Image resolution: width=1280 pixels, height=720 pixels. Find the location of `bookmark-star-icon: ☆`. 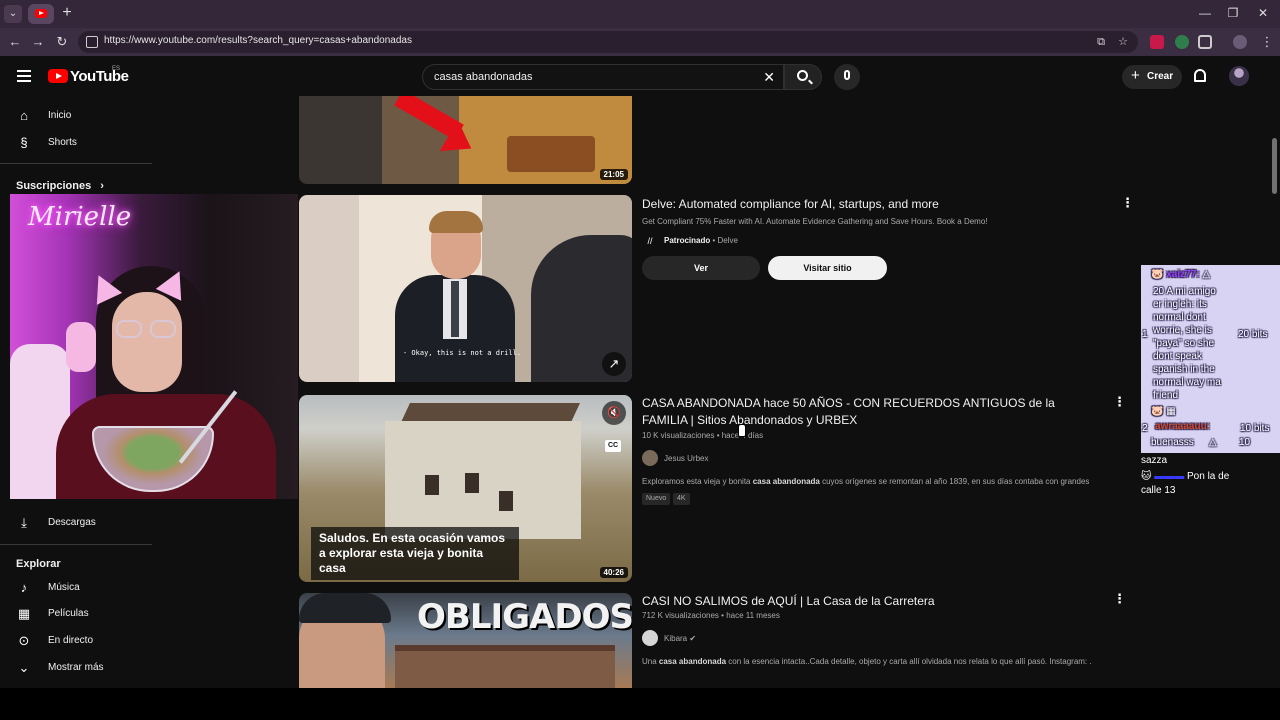

bookmark-star-icon: ☆ is located at coordinates (1123, 42).